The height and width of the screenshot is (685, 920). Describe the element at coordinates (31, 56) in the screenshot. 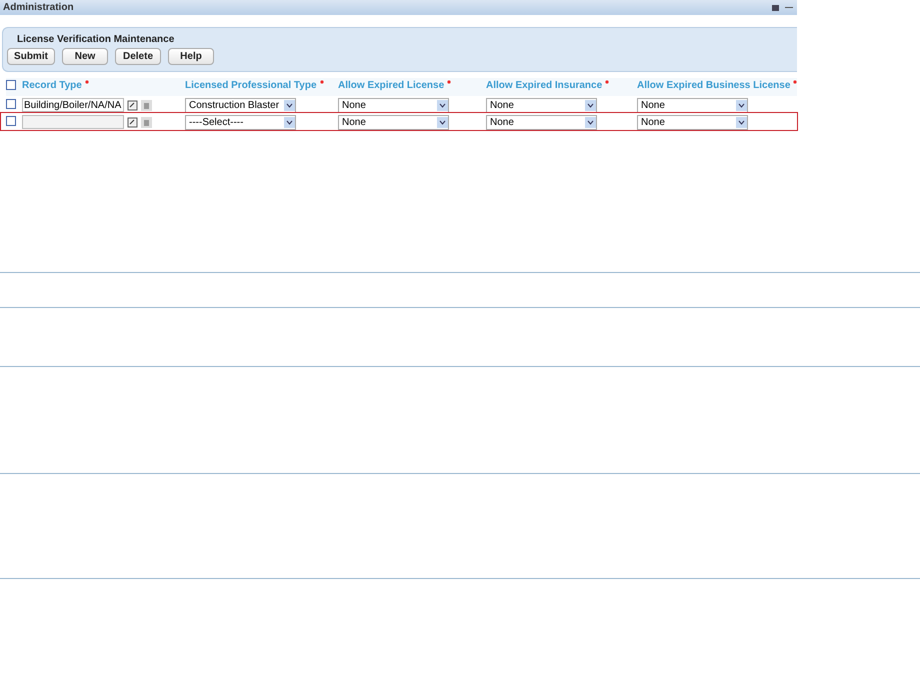

I see `toolbar-button: Submit` at that location.